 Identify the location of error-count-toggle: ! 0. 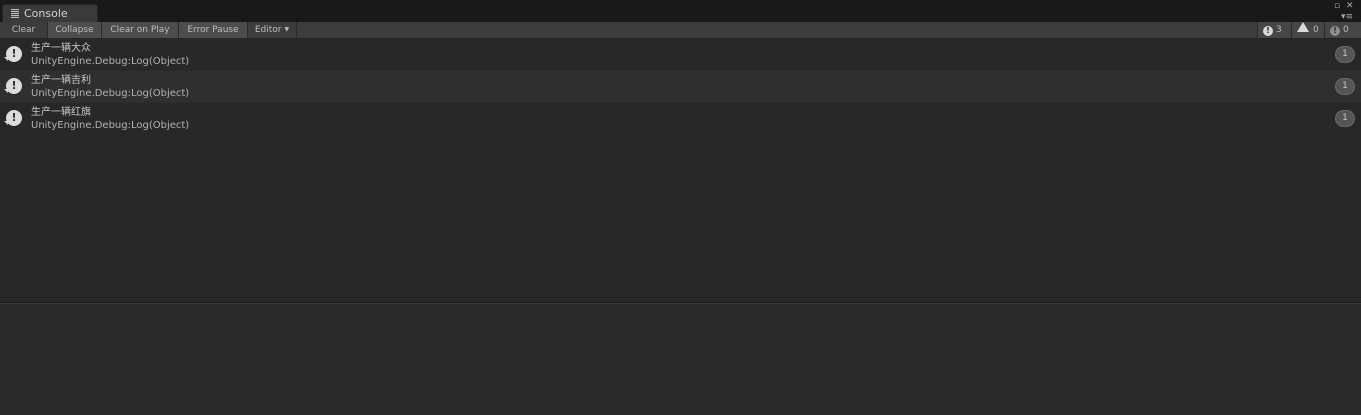
(1342, 30).